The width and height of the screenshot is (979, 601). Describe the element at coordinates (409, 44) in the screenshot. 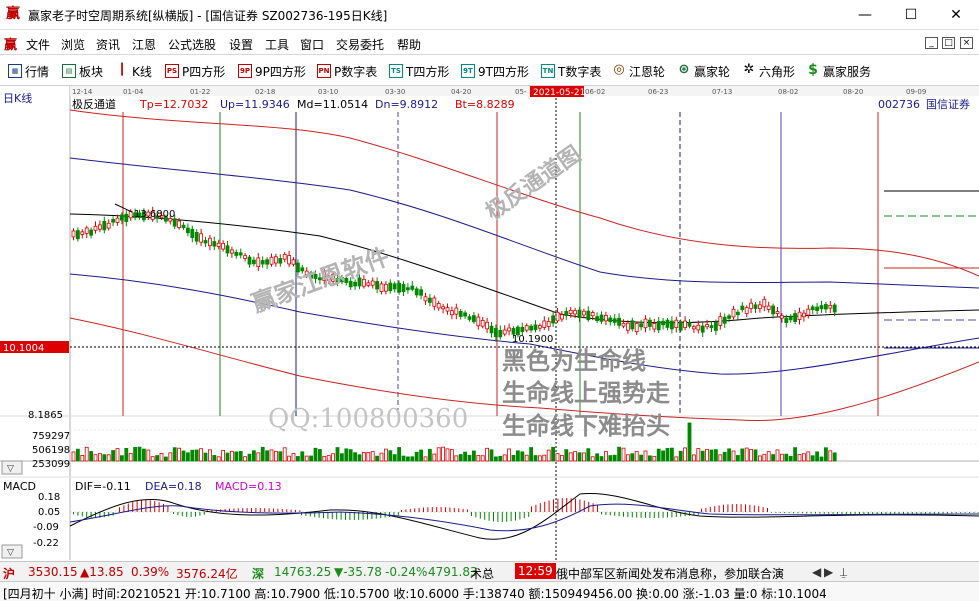

I see `menu-help: 帮助` at that location.